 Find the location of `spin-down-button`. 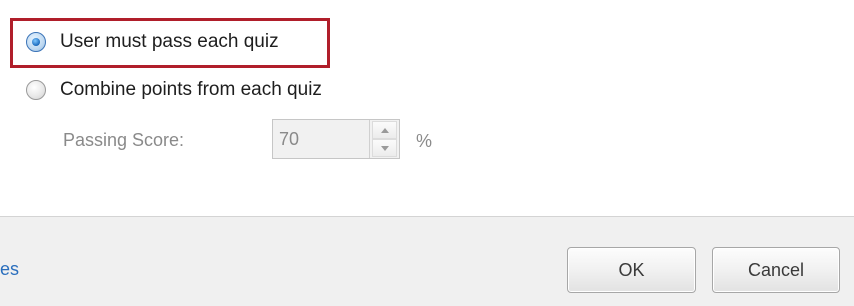

spin-down-button is located at coordinates (384, 148).